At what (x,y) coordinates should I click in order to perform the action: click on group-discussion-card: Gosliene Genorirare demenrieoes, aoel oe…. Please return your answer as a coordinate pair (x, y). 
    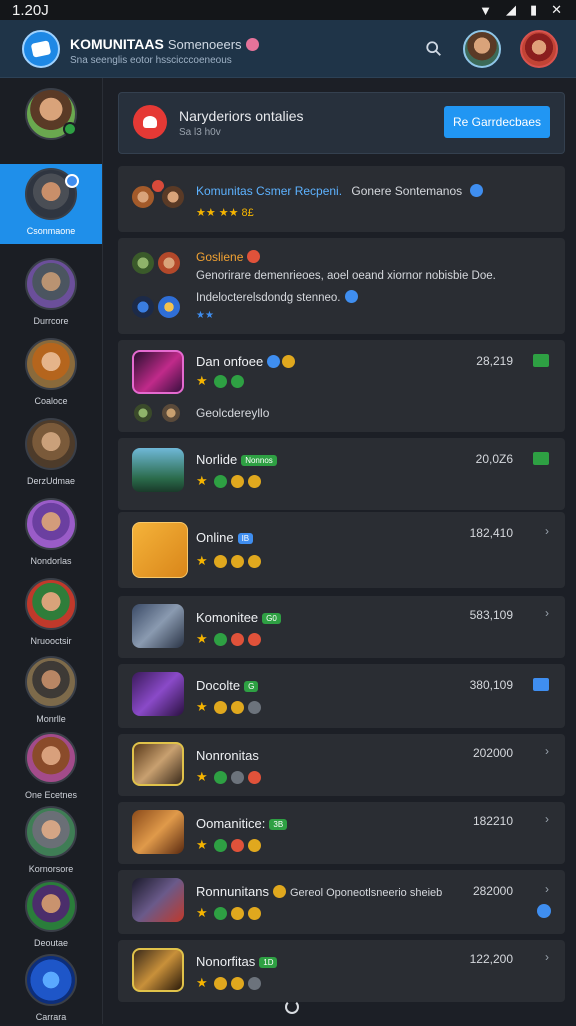
    Looking at the image, I should click on (341, 286).